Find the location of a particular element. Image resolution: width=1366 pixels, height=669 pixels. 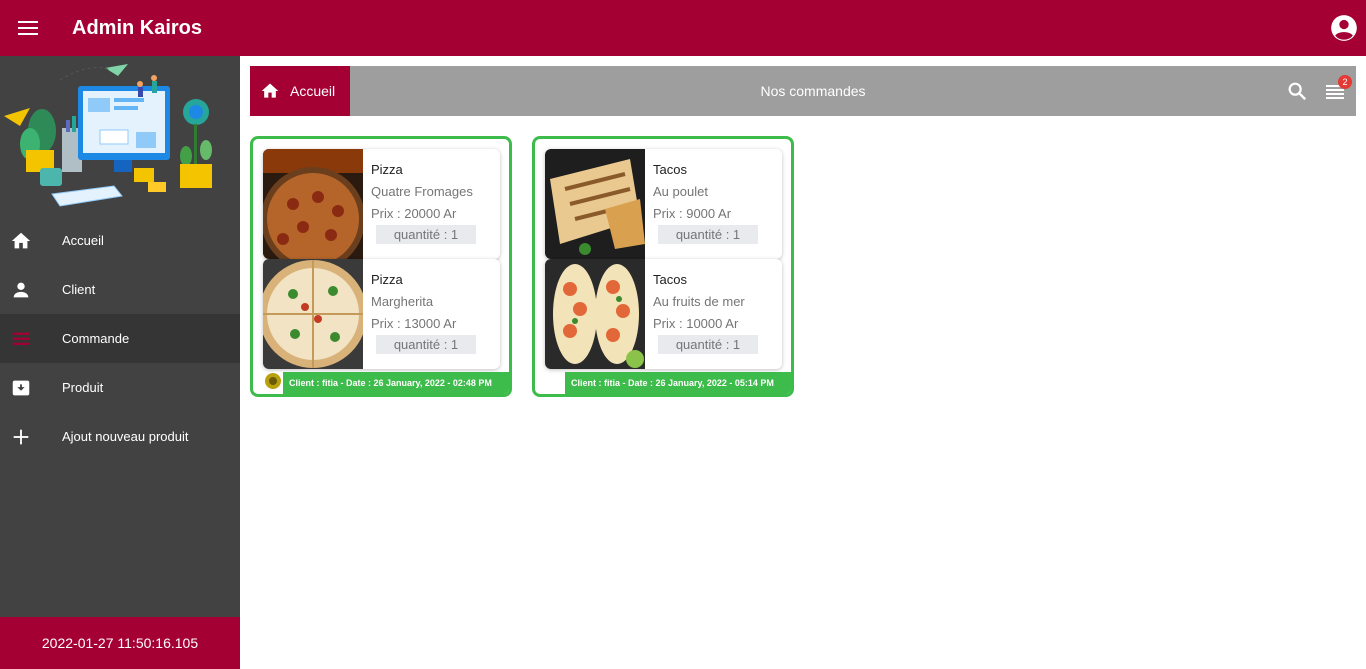

home-button-label: Accueil is located at coordinates (313, 91).